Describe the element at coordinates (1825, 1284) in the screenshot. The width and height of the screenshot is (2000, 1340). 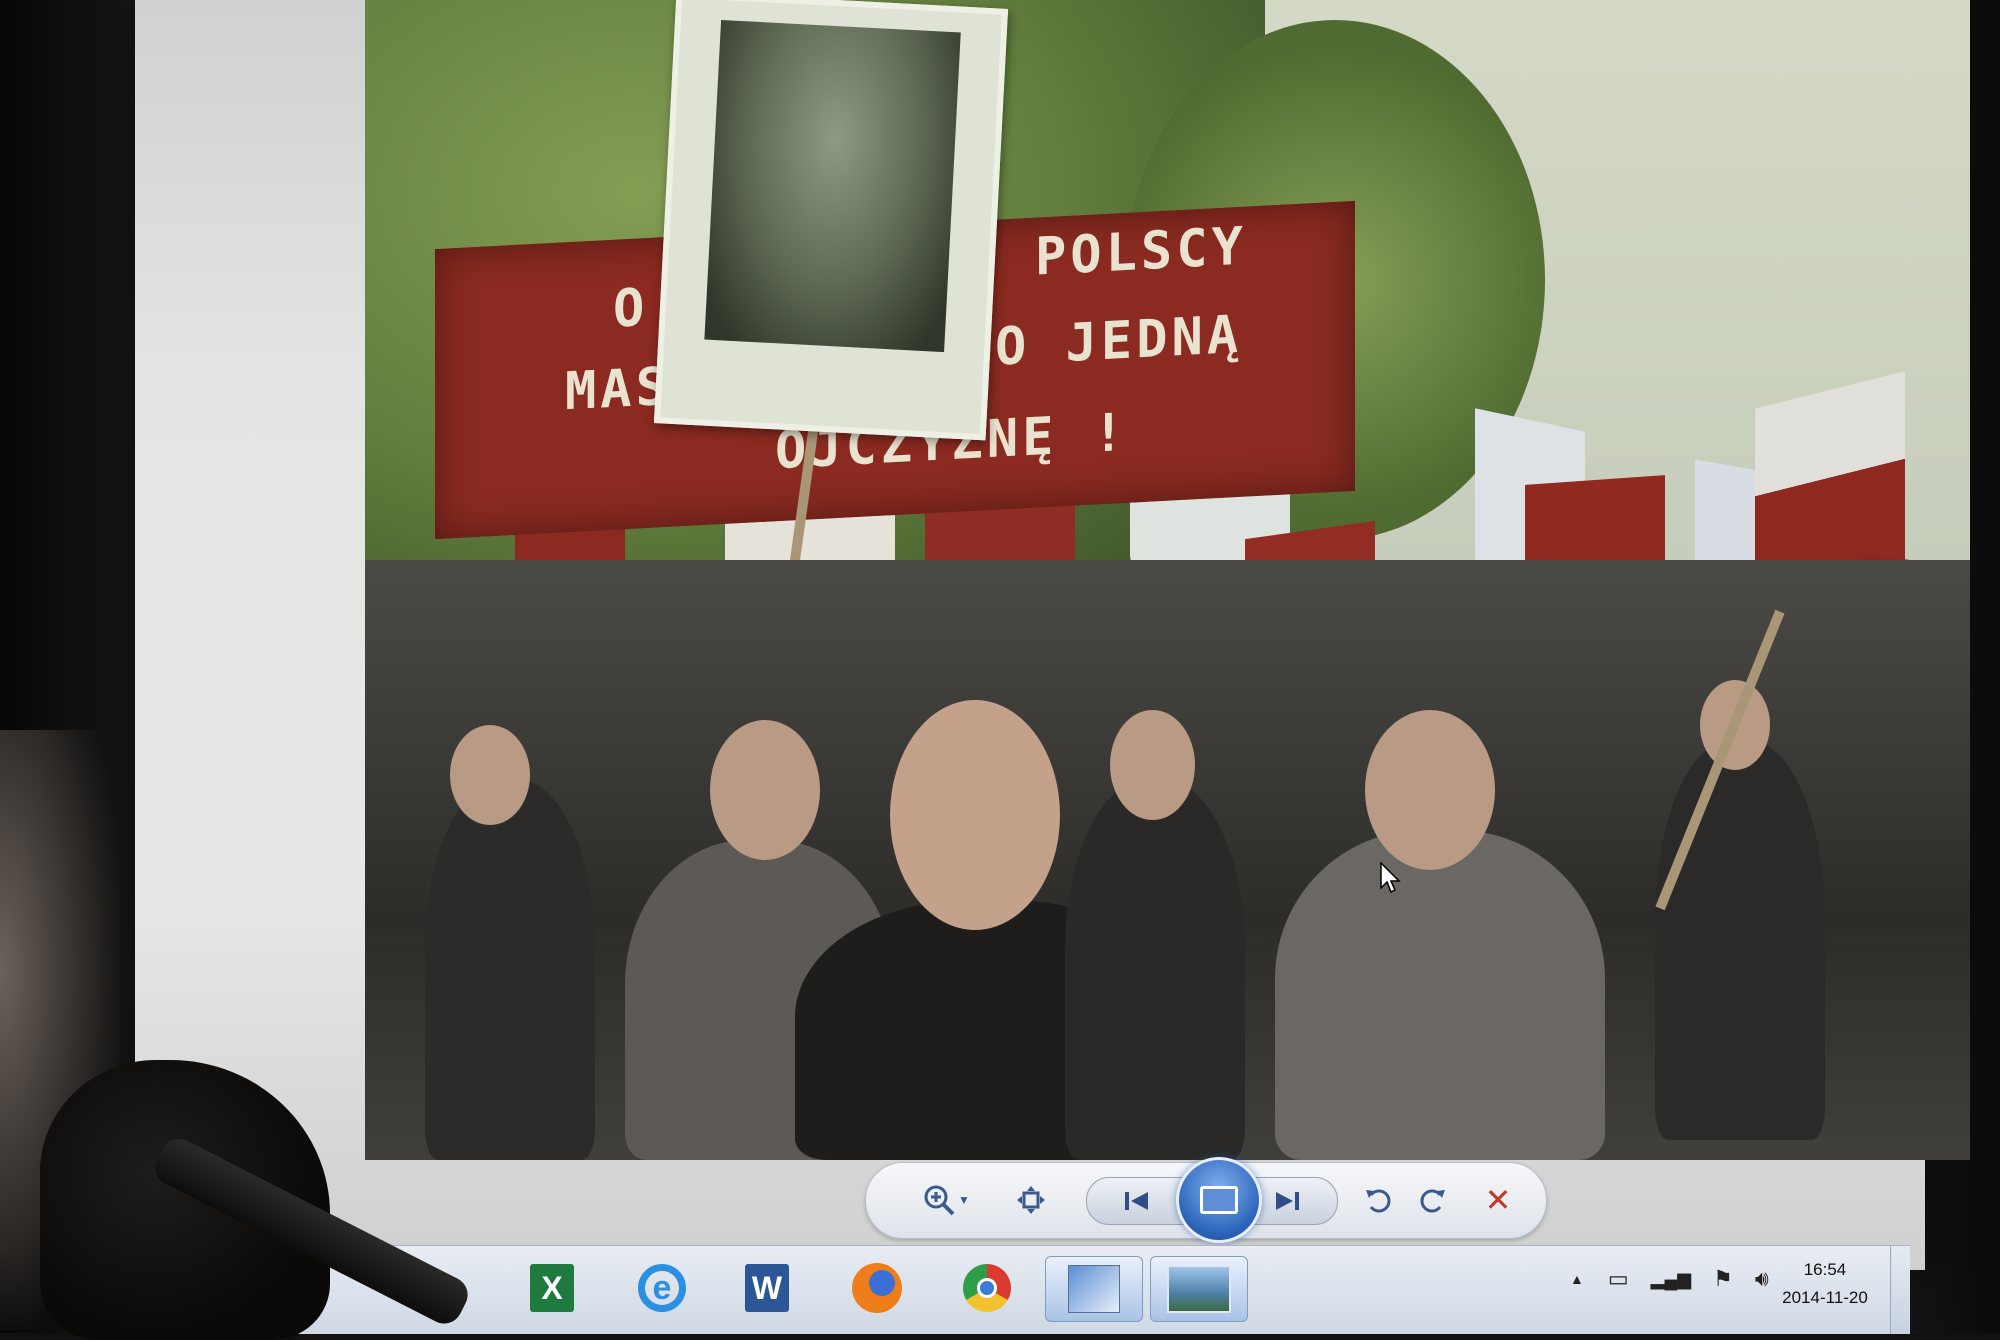
I see `taskbar-clock: 16:54 2014-11-20` at that location.